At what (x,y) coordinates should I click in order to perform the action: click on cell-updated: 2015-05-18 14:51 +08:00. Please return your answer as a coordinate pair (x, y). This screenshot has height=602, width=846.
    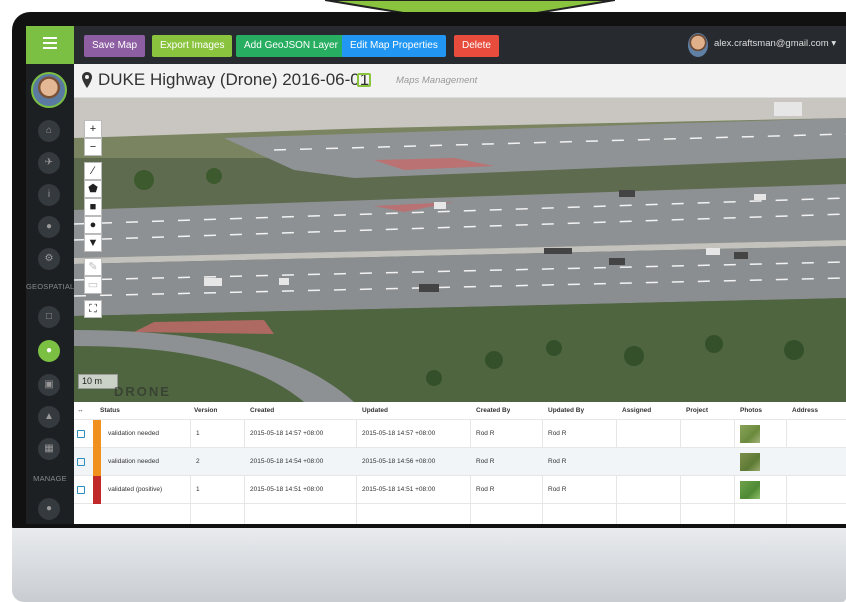
    Looking at the image, I should click on (399, 489).